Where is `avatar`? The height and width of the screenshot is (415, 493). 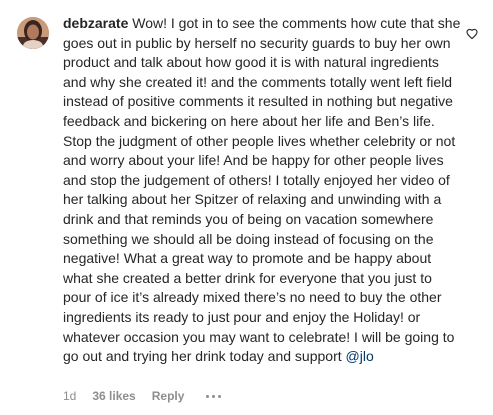 avatar is located at coordinates (33, 33).